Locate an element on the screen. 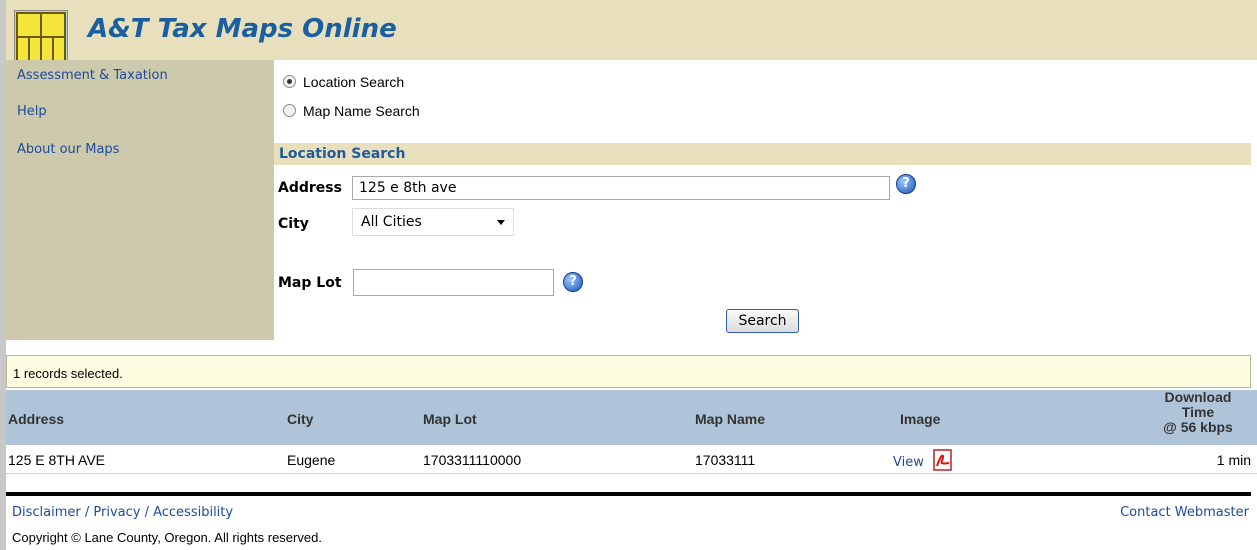  maplot-input is located at coordinates (453, 282).